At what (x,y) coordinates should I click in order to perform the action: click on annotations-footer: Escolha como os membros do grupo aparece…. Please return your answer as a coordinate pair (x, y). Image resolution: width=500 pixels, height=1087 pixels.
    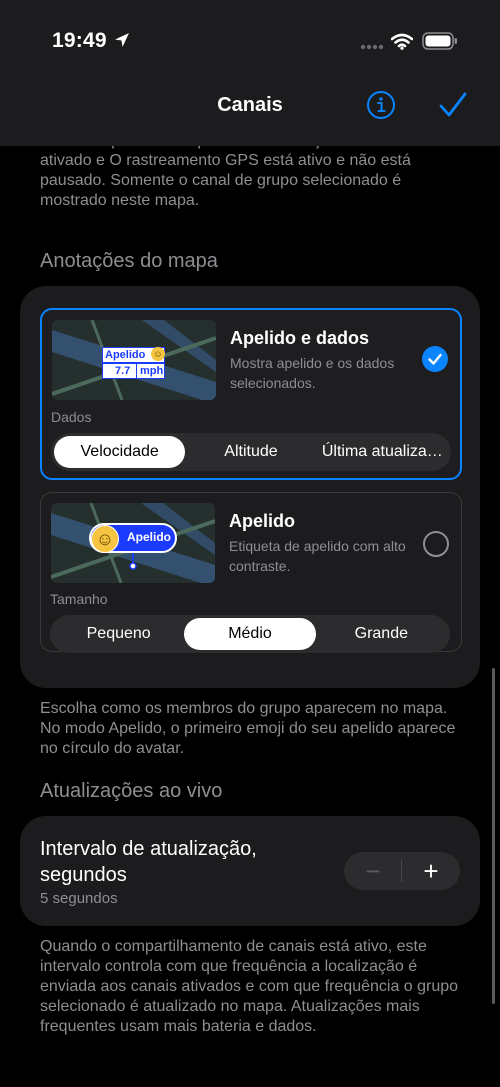
    Looking at the image, I should click on (248, 728).